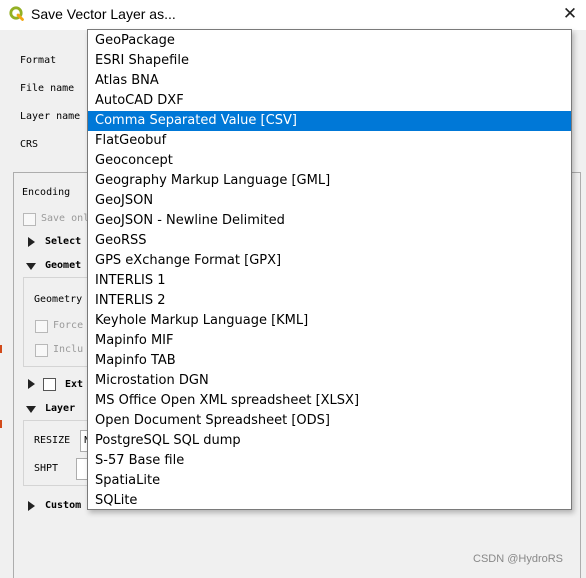 The height and width of the screenshot is (578, 586). What do you see at coordinates (329, 361) in the screenshot?
I see `format-option: Mapinfo TAB` at bounding box center [329, 361].